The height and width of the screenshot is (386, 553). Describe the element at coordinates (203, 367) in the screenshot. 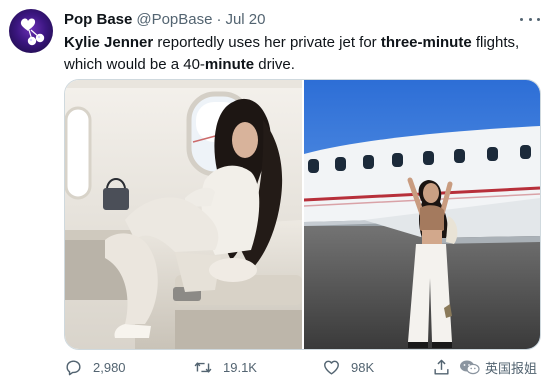

I see `retweet-icon` at that location.